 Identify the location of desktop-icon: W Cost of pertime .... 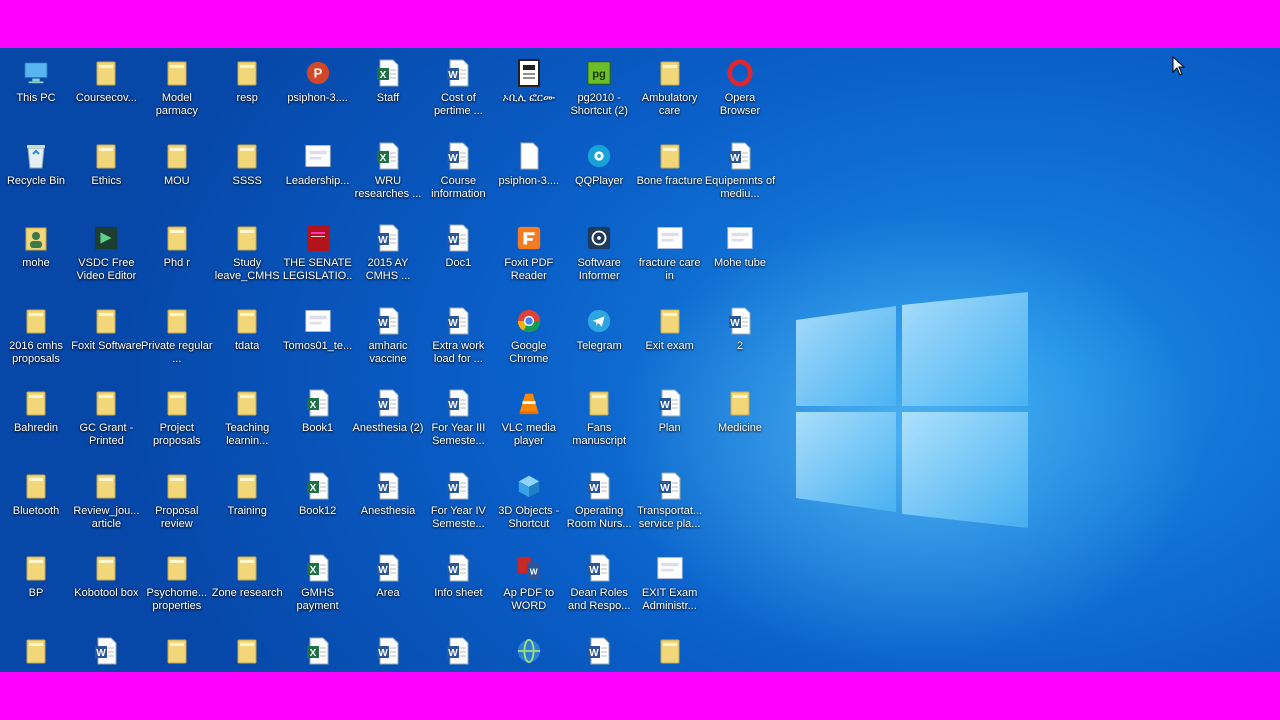
(458, 92).